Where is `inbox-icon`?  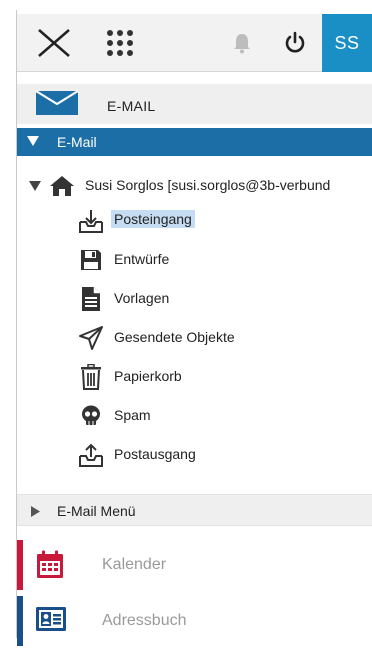
inbox-icon is located at coordinates (91, 221).